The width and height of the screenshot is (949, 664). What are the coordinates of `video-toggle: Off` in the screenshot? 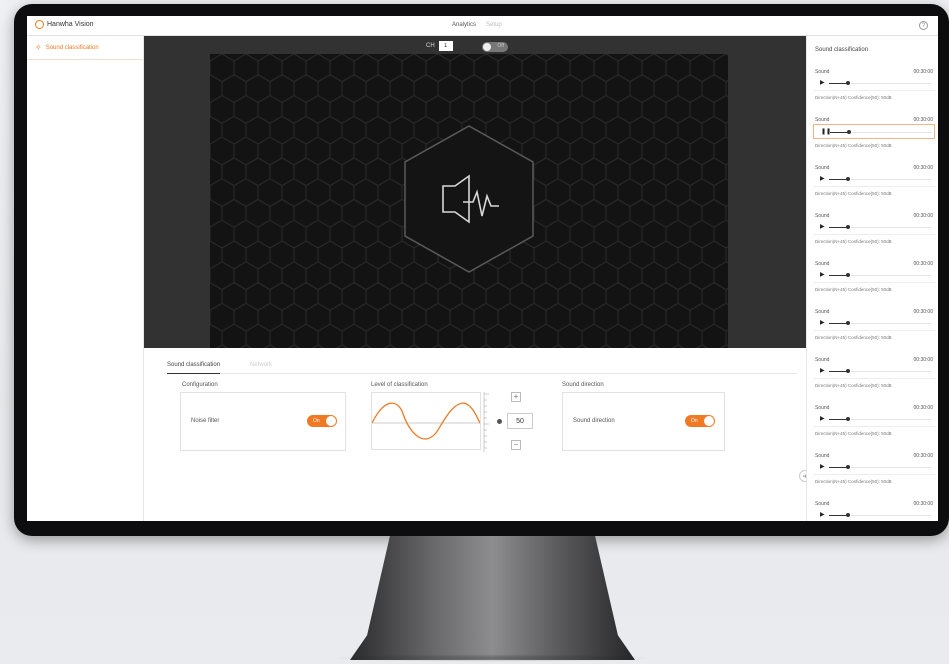 It's located at (495, 47).